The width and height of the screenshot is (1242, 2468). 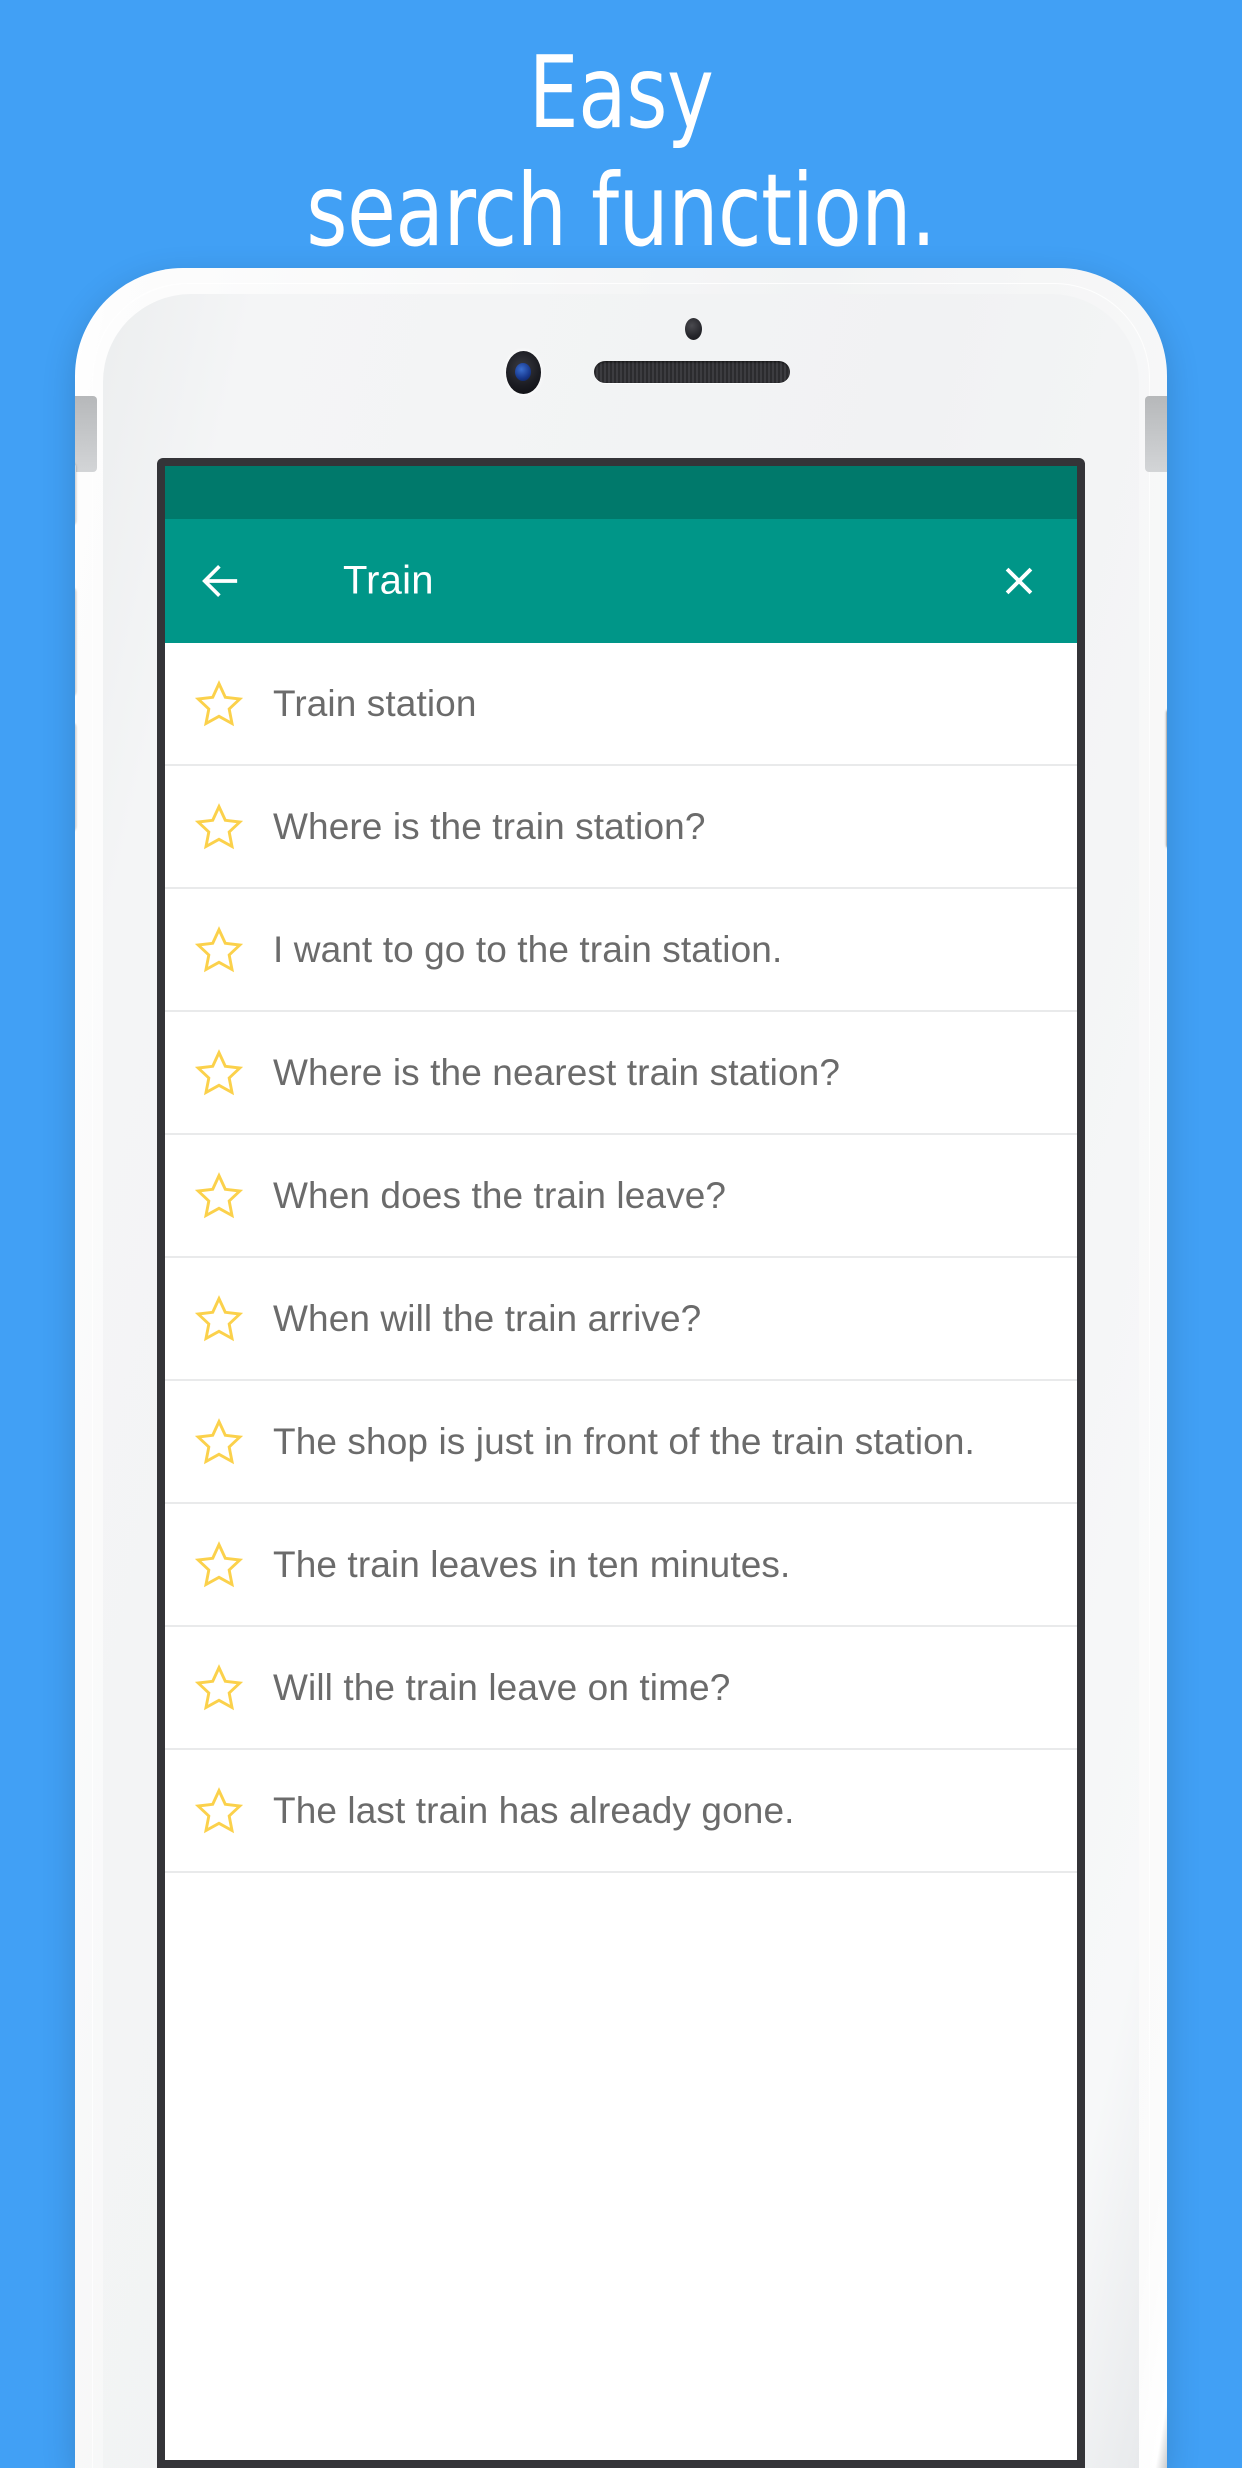 I want to click on back-button, so click(x=220, y=581).